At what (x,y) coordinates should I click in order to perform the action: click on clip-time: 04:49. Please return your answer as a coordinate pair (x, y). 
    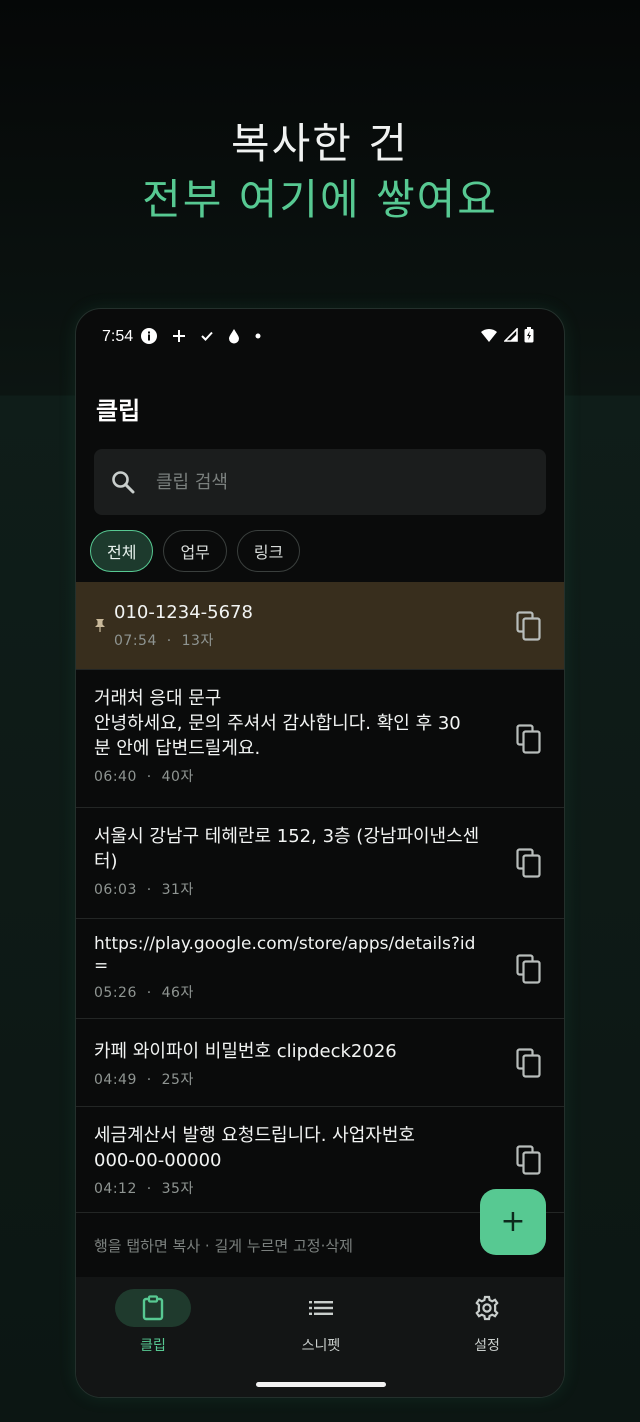
    Looking at the image, I should click on (115, 1080).